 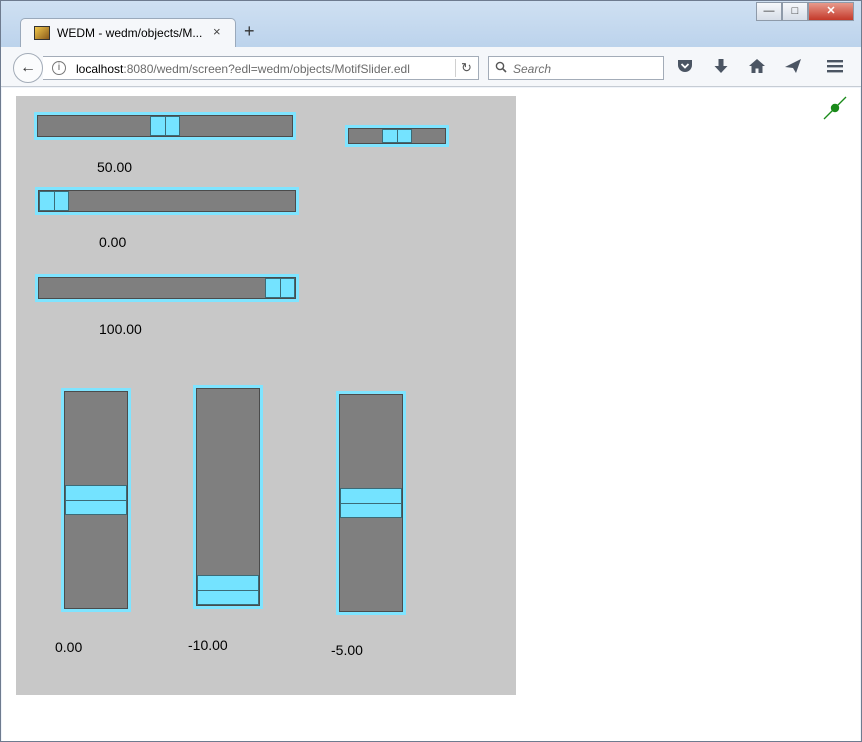 What do you see at coordinates (120, 329) in the screenshot?
I see `slider-3-value: 100.00` at bounding box center [120, 329].